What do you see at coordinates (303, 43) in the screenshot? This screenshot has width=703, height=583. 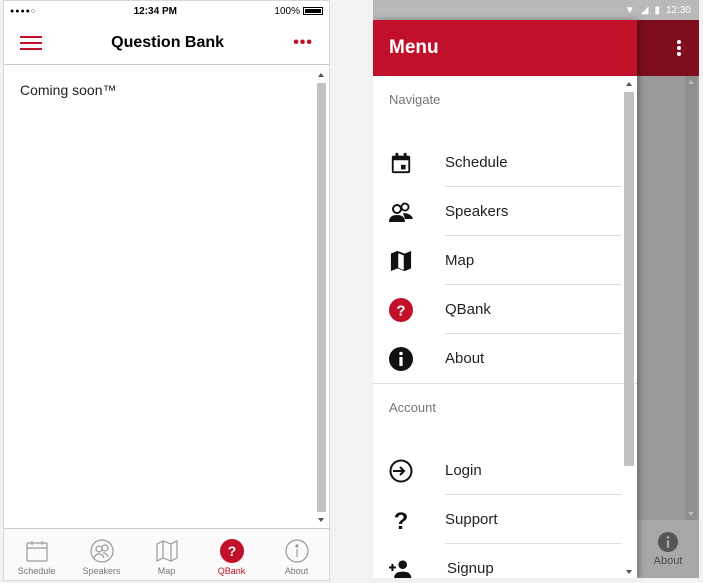 I see `more-options-icon: •••` at bounding box center [303, 43].